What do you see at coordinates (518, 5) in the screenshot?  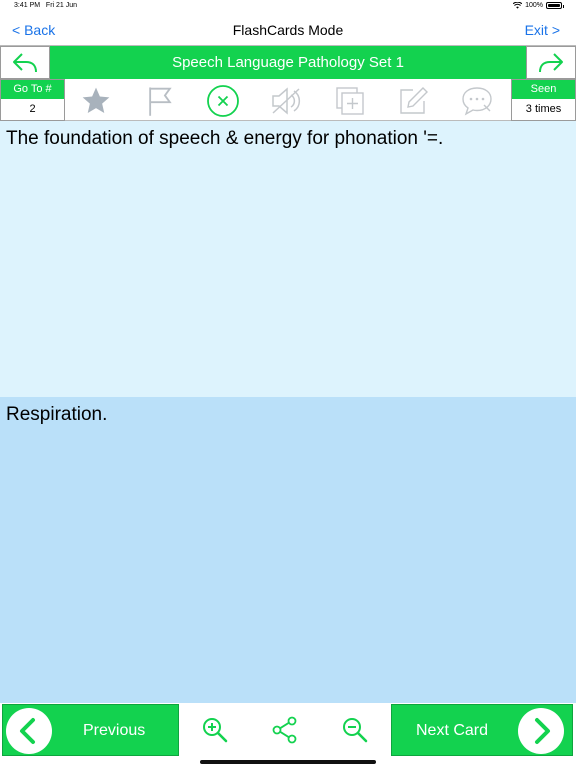 I see `wifi-icon` at bounding box center [518, 5].